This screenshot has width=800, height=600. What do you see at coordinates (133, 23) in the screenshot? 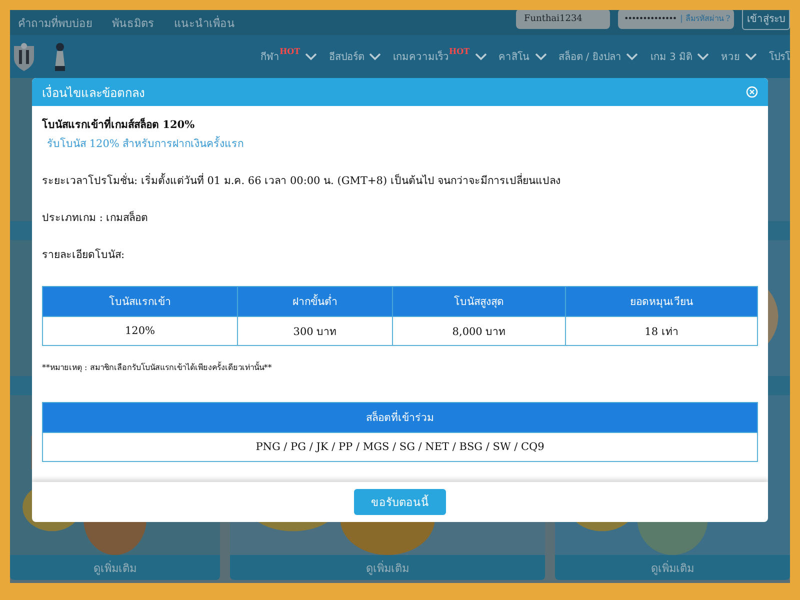
I see `top-link: พันธมิตร` at bounding box center [133, 23].